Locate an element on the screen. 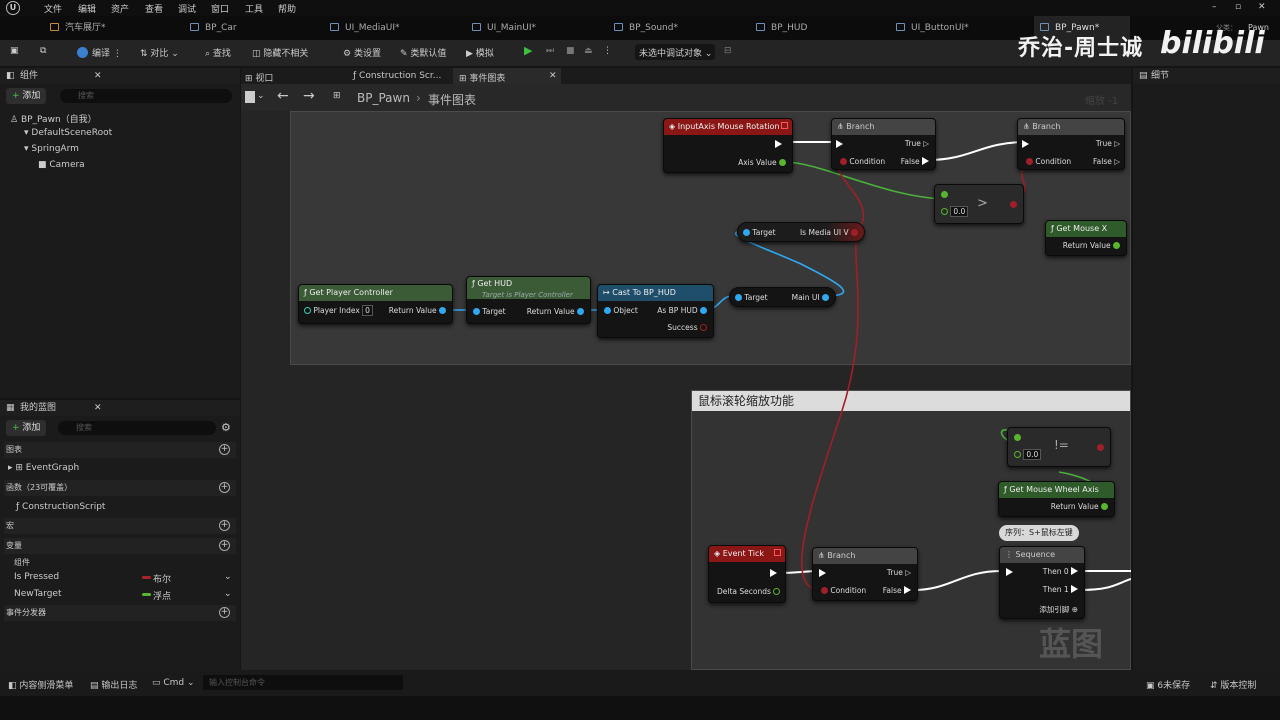 Image resolution: width=1280 pixels, height=720 pixels. menu-file: 文件 is located at coordinates (53, 8).